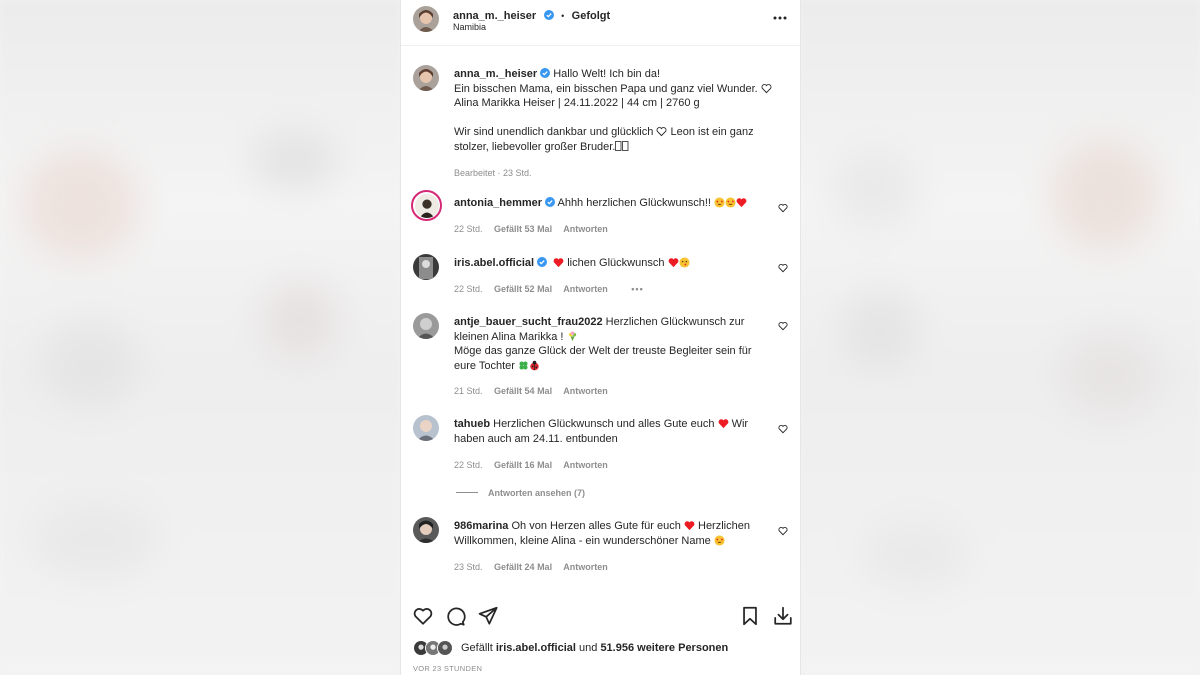 This screenshot has height=675, width=1200. What do you see at coordinates (537, 493) in the screenshot?
I see `view-replies-label: Antworten ansehen (7)` at bounding box center [537, 493].